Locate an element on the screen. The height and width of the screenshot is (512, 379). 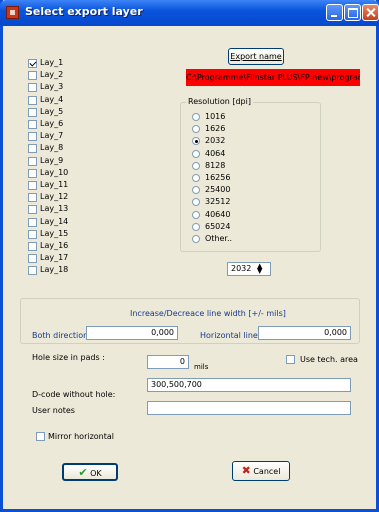
layer-label: Lay_1 is located at coordinates (52, 62).